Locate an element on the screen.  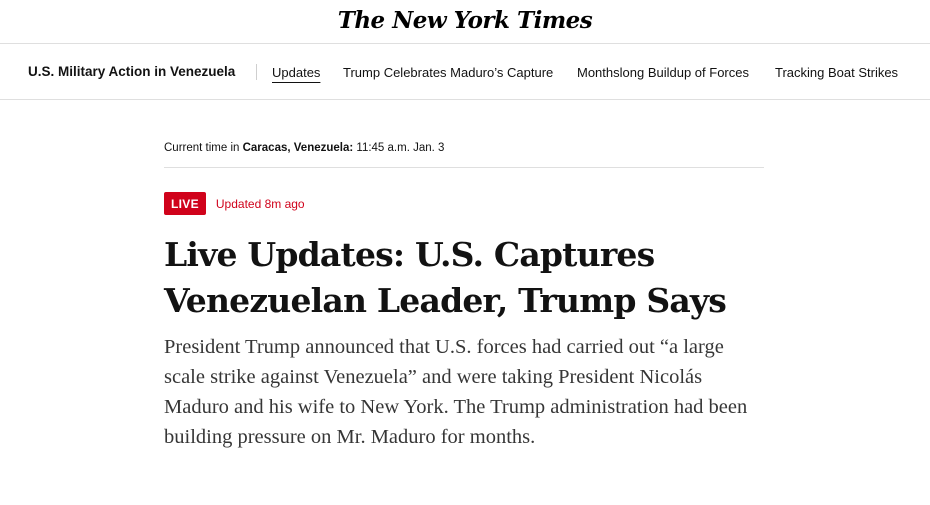
subnav-link-updates: Updates is located at coordinates (296, 72).